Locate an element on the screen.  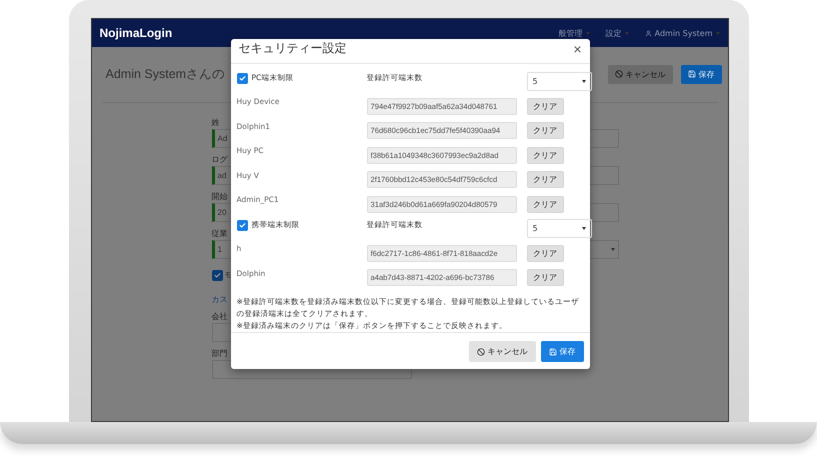
nav-menu: 設定 is located at coordinates (617, 33).